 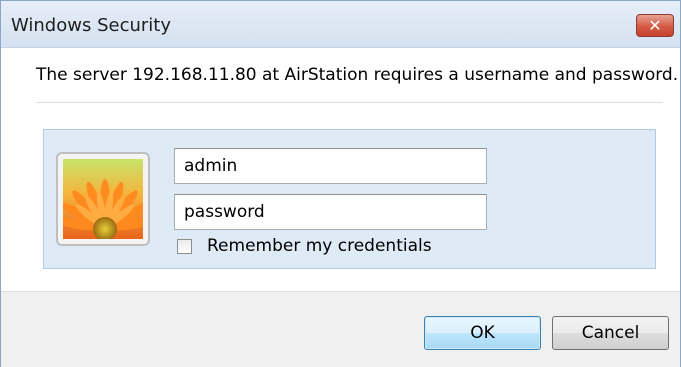 What do you see at coordinates (330, 212) in the screenshot?
I see `password-input` at bounding box center [330, 212].